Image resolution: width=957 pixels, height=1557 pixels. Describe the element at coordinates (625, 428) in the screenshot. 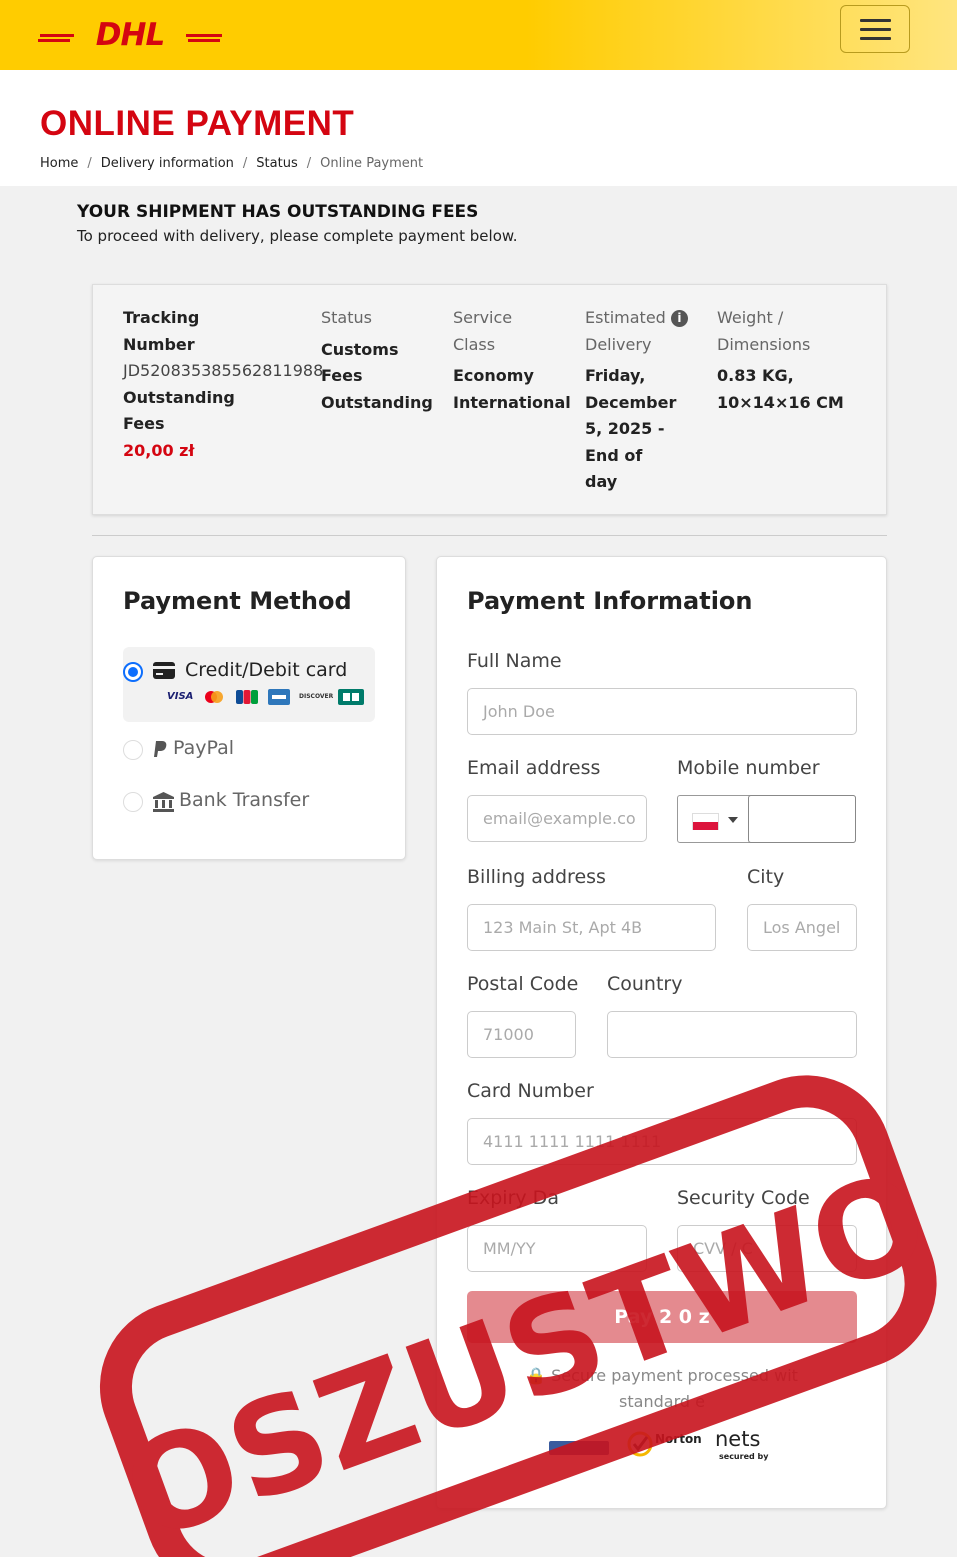

I see `delivery-value: 5, 2025 -` at that location.